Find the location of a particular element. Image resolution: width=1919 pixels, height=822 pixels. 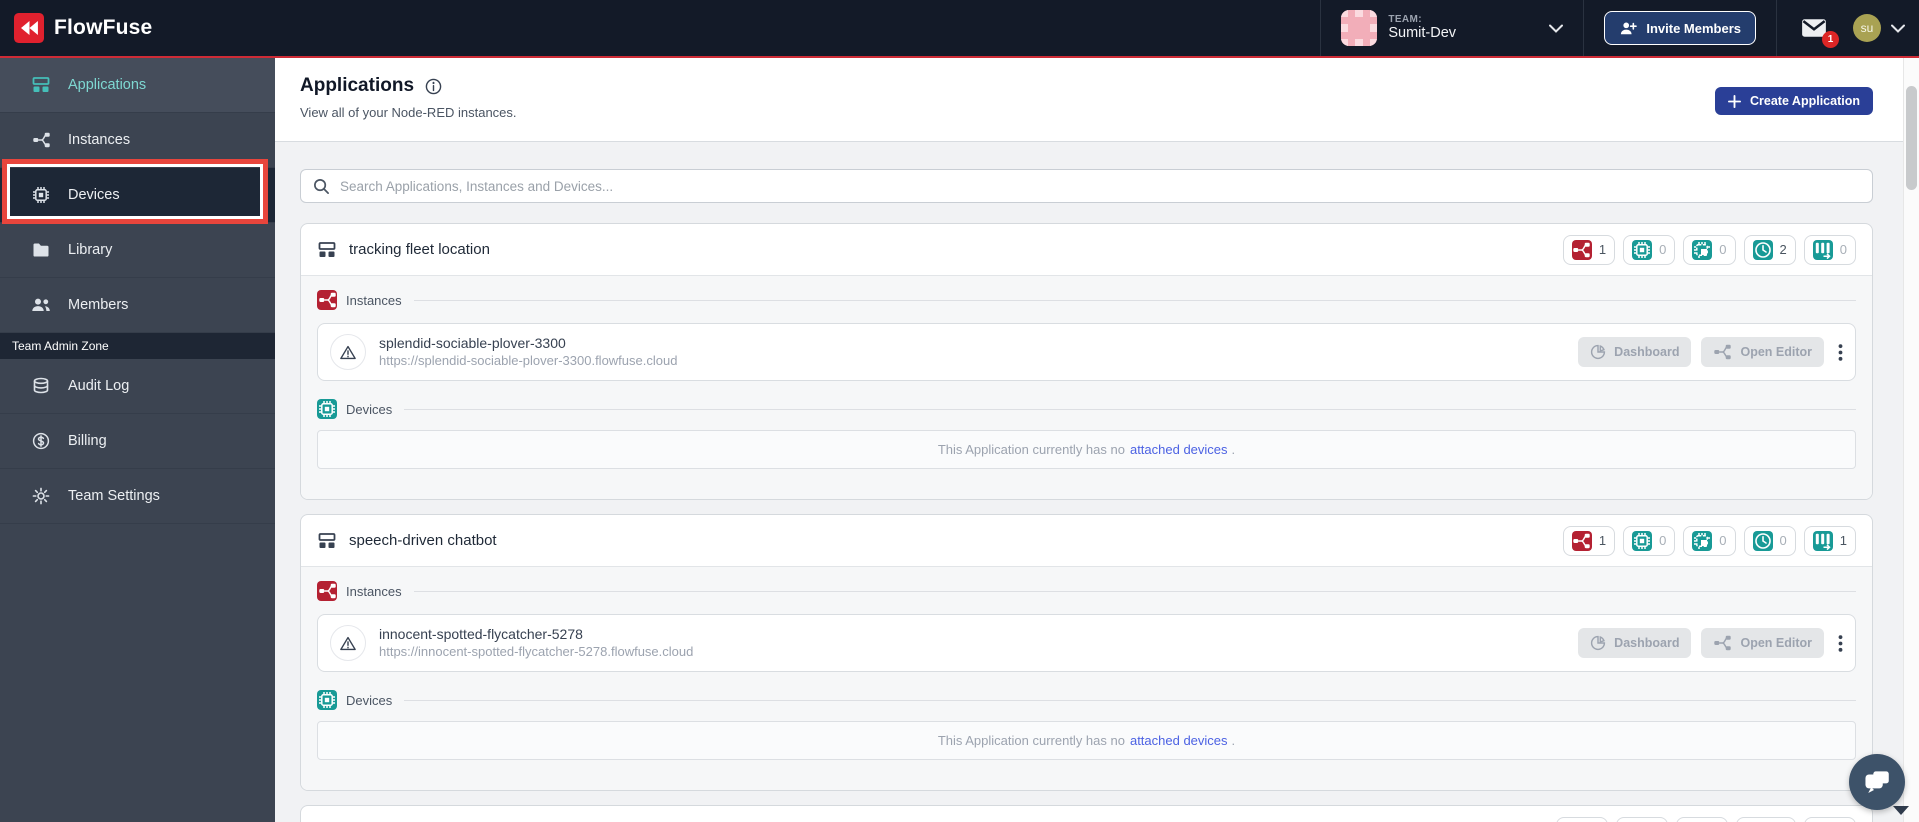

application-badges: 3 1 0 20 0 is located at coordinates (1705, 819).